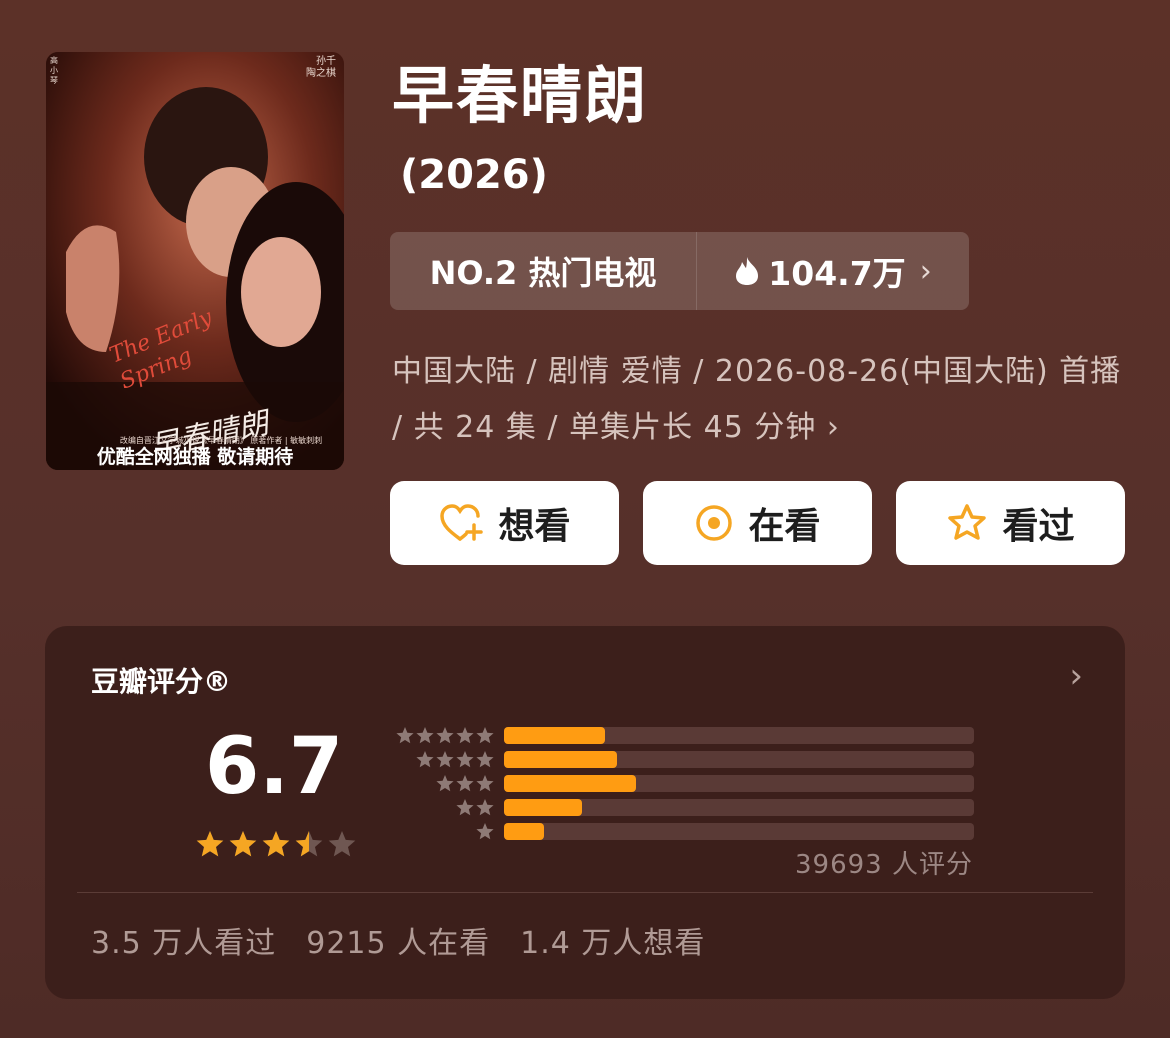 The height and width of the screenshot is (1038, 1170). Describe the element at coordinates (884, 865) in the screenshot. I see `rating-count: 39693 人评分` at that location.